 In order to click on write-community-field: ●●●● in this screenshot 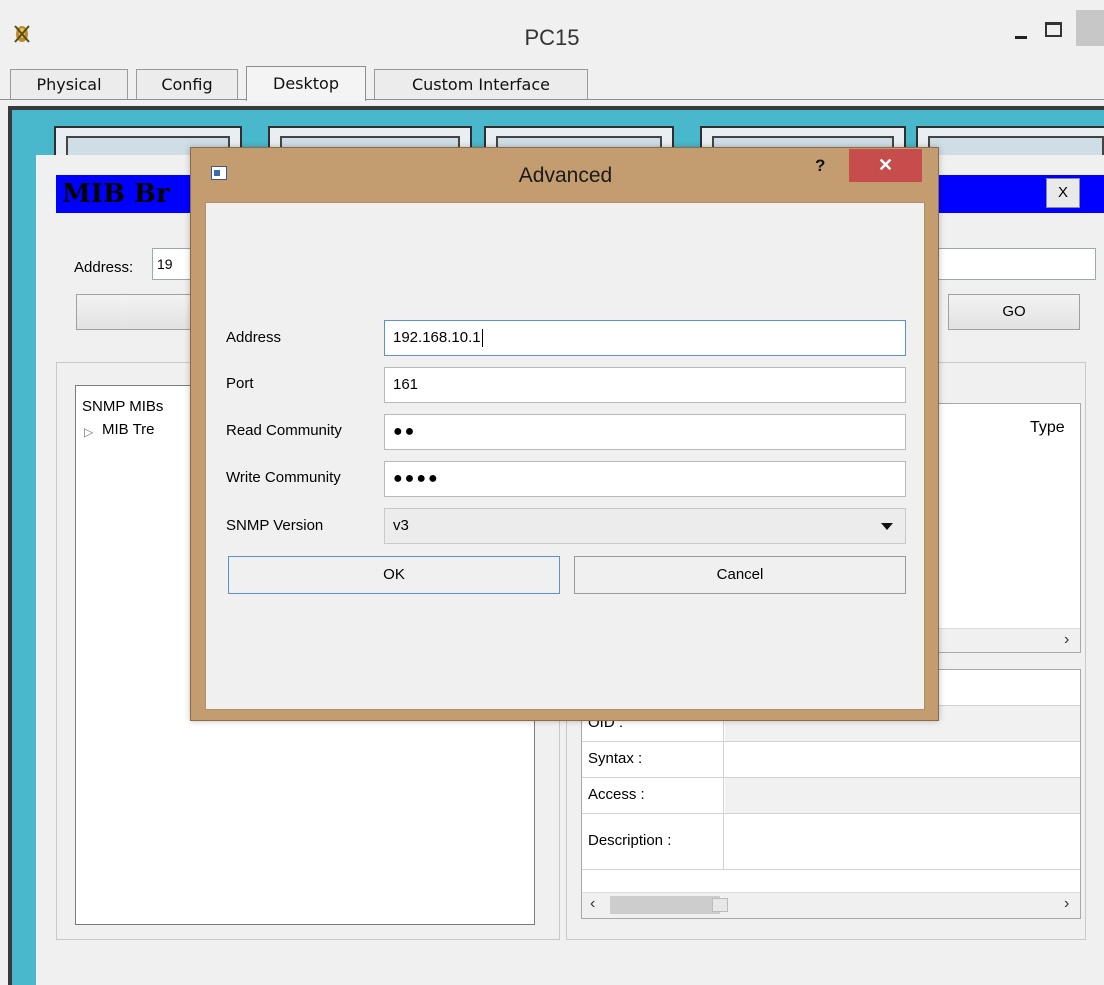, I will do `click(645, 479)`.